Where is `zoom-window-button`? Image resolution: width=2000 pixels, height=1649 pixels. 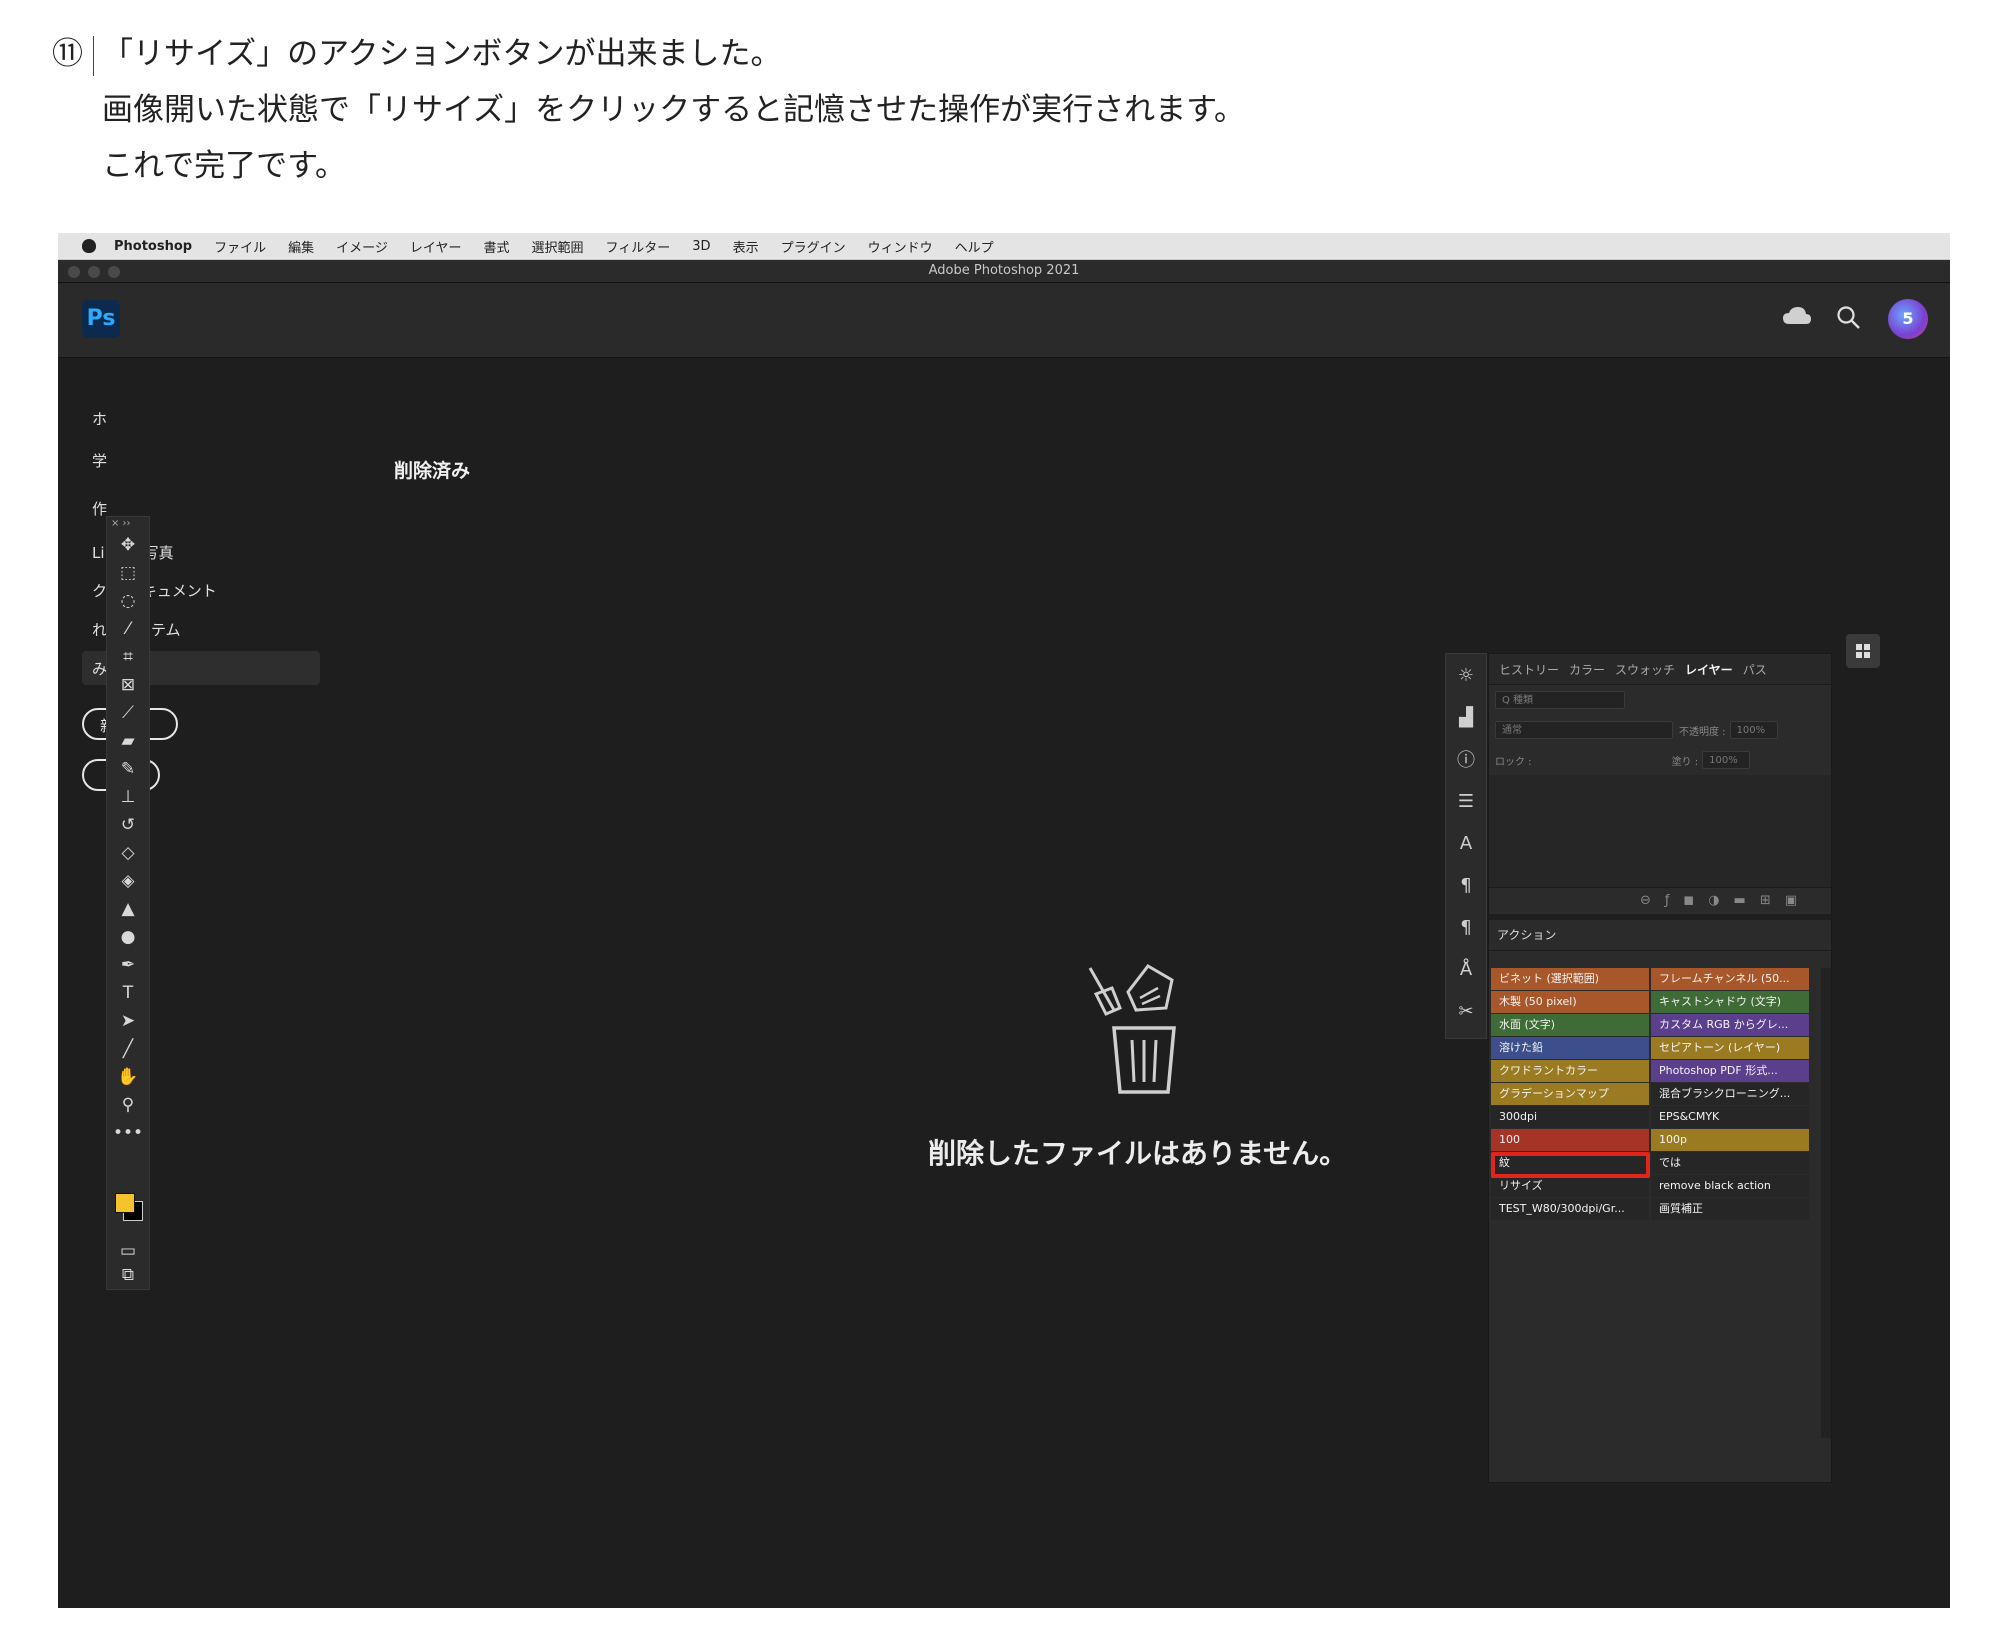 zoom-window-button is located at coordinates (114, 272).